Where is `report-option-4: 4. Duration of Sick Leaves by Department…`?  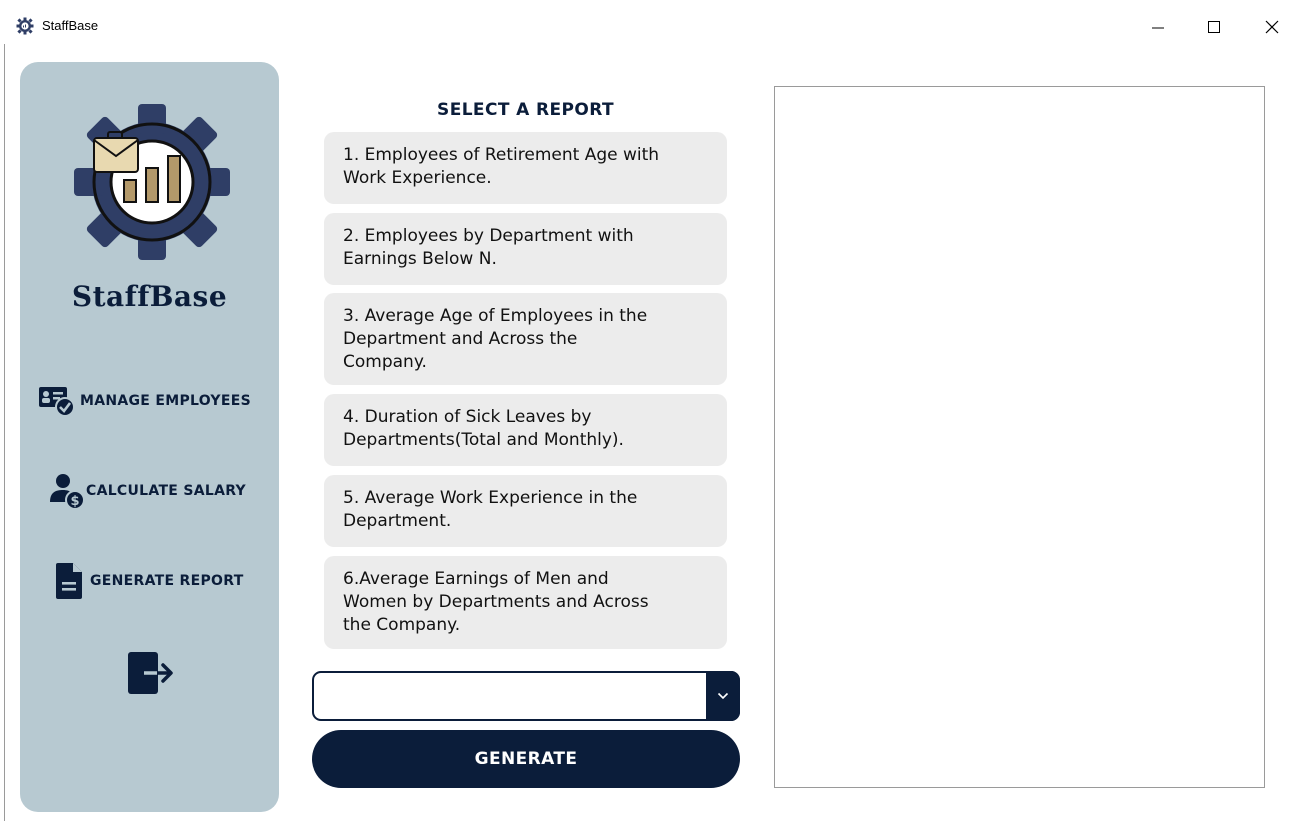
report-option-4: 4. Duration of Sick Leaves by Department… is located at coordinates (525, 430).